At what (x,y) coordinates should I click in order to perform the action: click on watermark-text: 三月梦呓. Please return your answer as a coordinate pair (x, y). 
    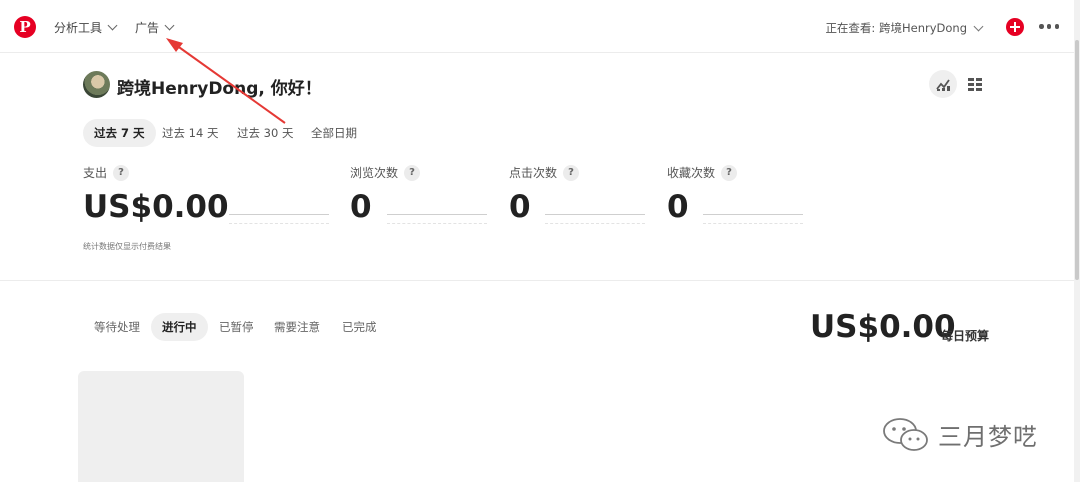
    Looking at the image, I should click on (988, 436).